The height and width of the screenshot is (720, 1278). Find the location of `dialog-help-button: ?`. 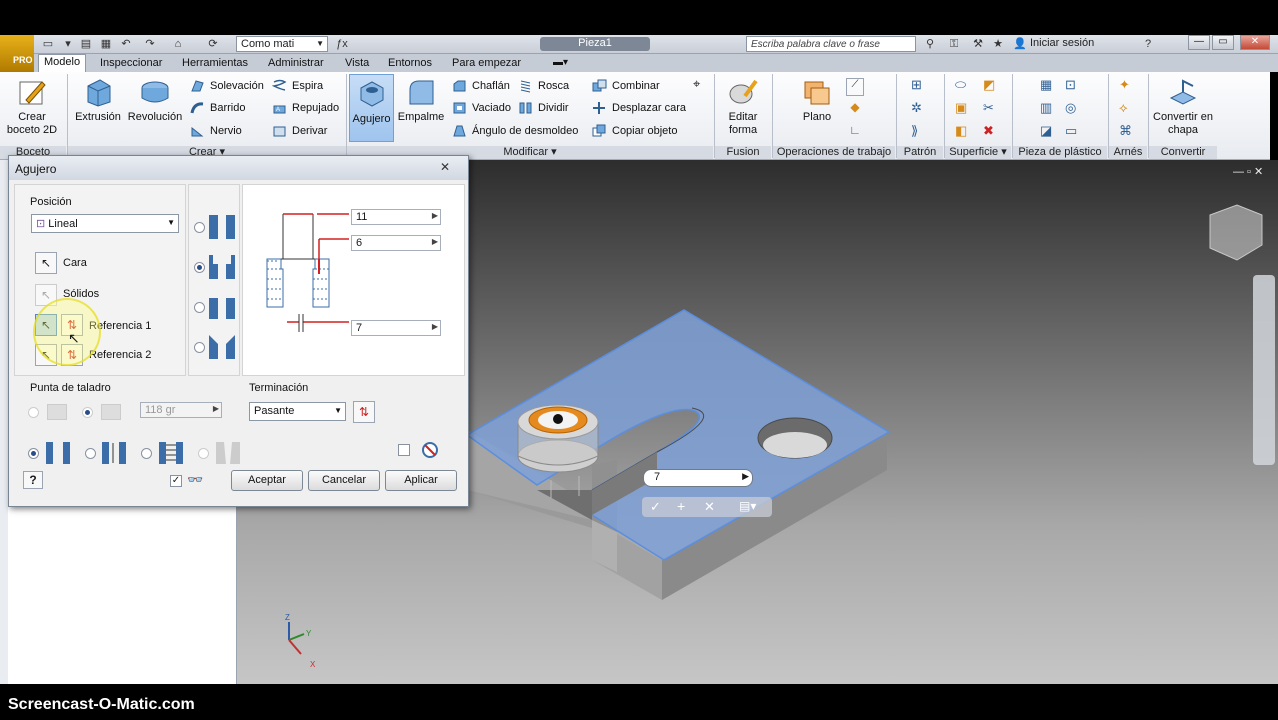

dialog-help-button: ? is located at coordinates (33, 480).